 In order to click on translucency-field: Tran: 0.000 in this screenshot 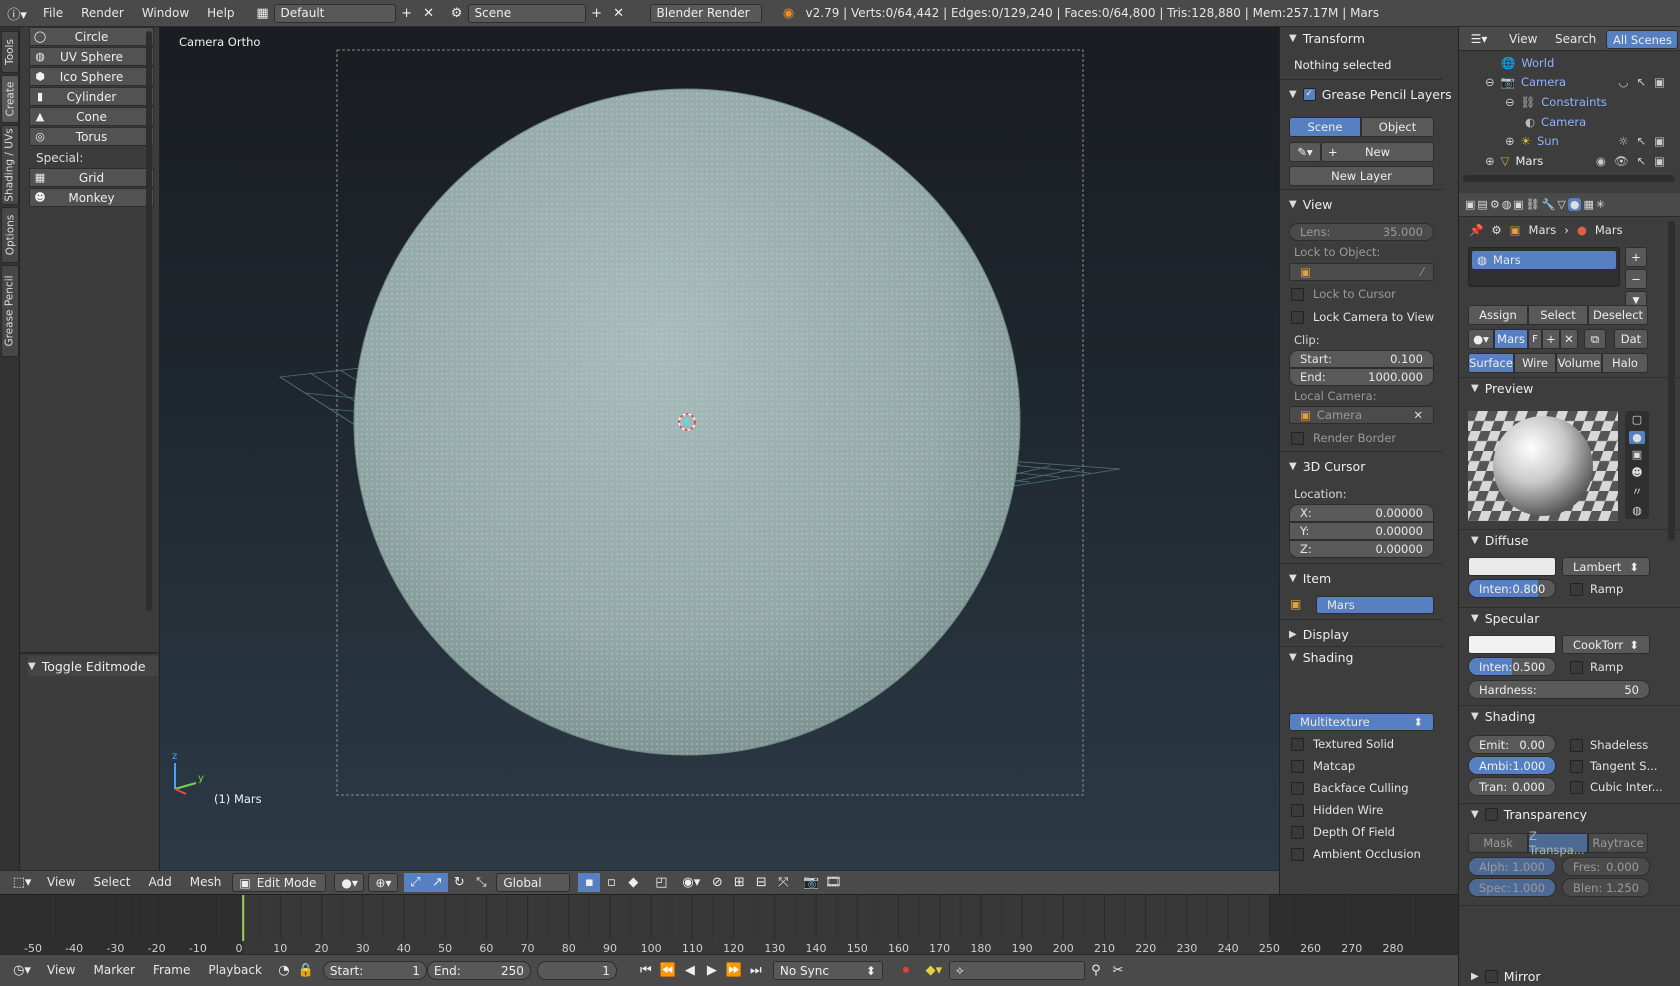, I will do `click(1512, 786)`.